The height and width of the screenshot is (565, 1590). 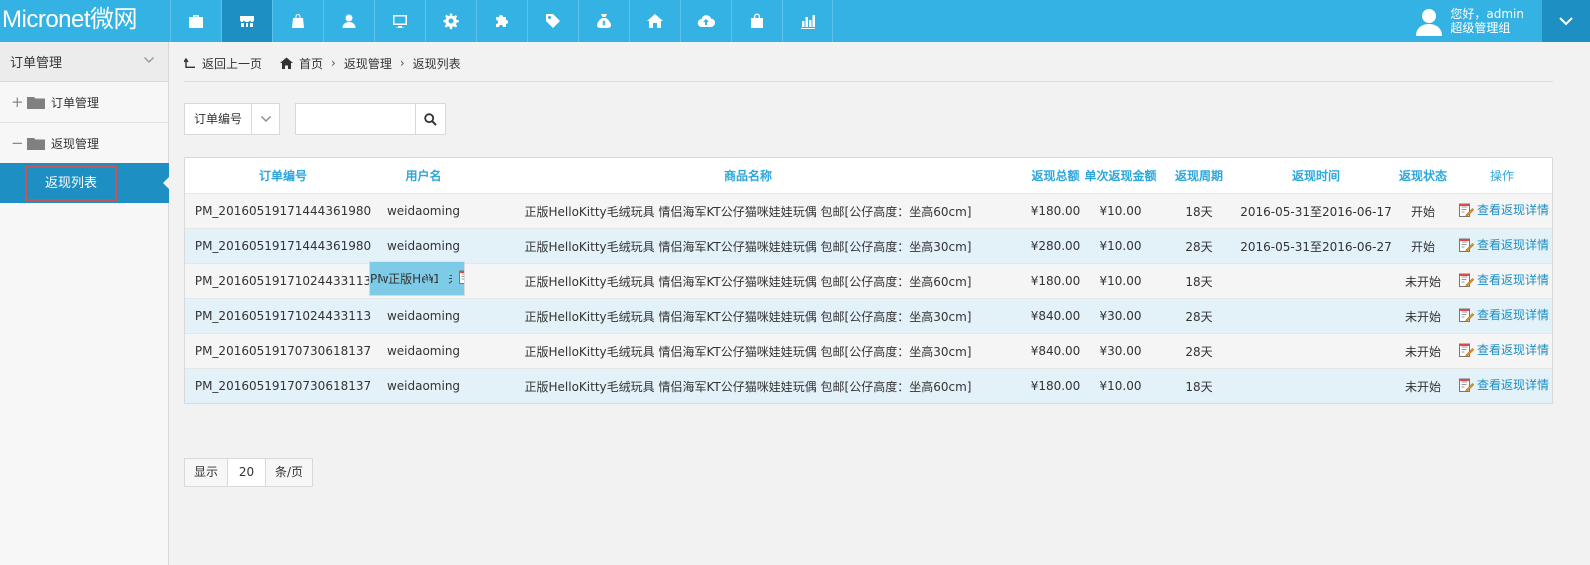 I want to click on nav-shopping-bag-button, so click(x=297, y=21).